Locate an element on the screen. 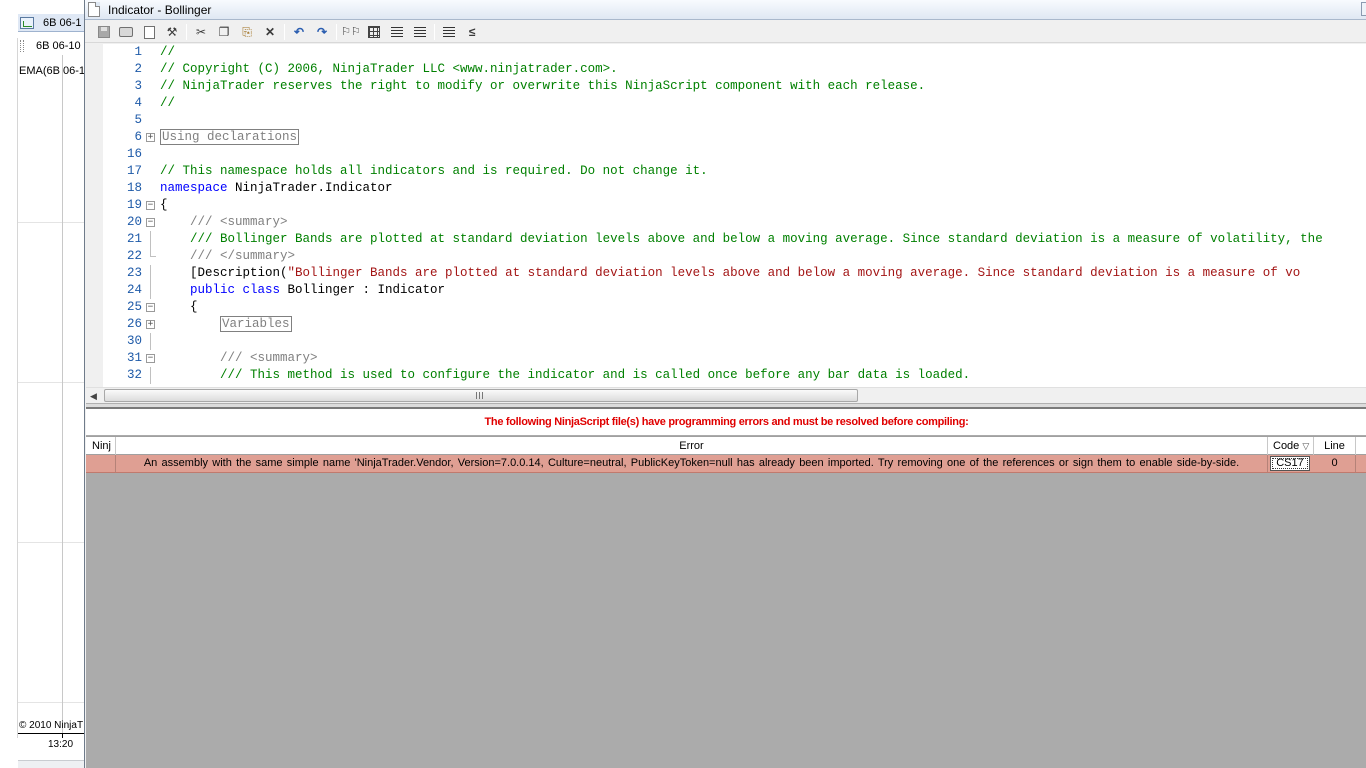  line-number: 25 is located at coordinates (134, 307).